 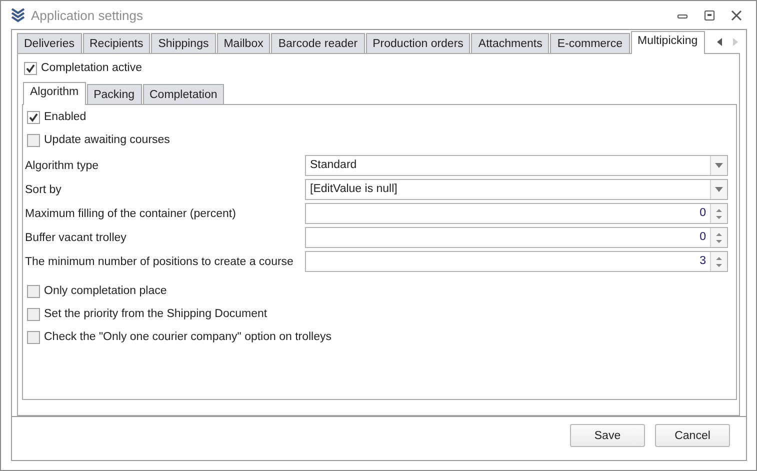 I want to click on tab: Multipicking, so click(x=667, y=42).